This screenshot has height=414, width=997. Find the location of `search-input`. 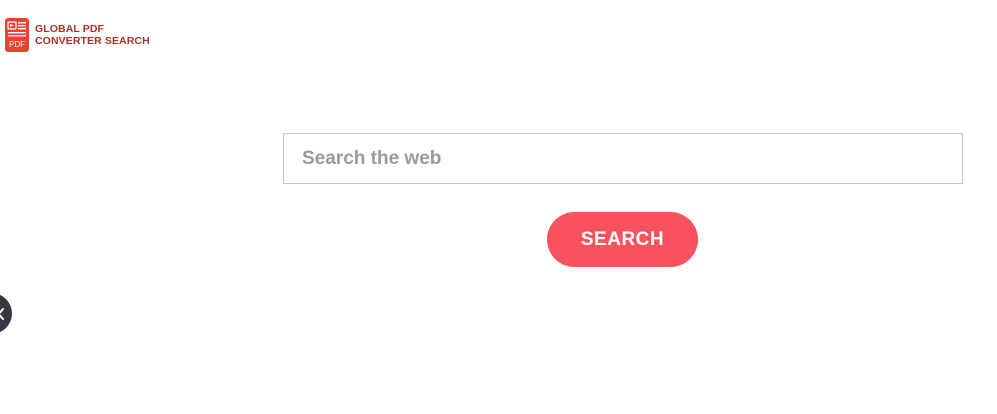

search-input is located at coordinates (623, 158).